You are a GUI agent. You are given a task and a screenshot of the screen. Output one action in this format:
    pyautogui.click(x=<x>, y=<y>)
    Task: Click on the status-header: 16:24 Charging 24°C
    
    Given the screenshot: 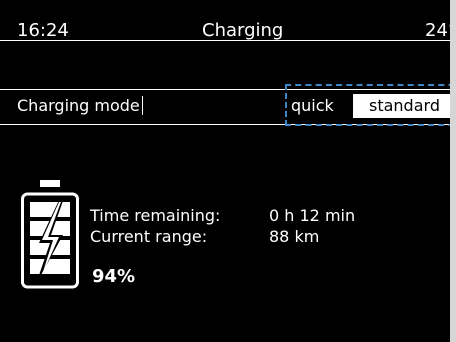 What is the action you would take?
    pyautogui.click(x=225, y=20)
    